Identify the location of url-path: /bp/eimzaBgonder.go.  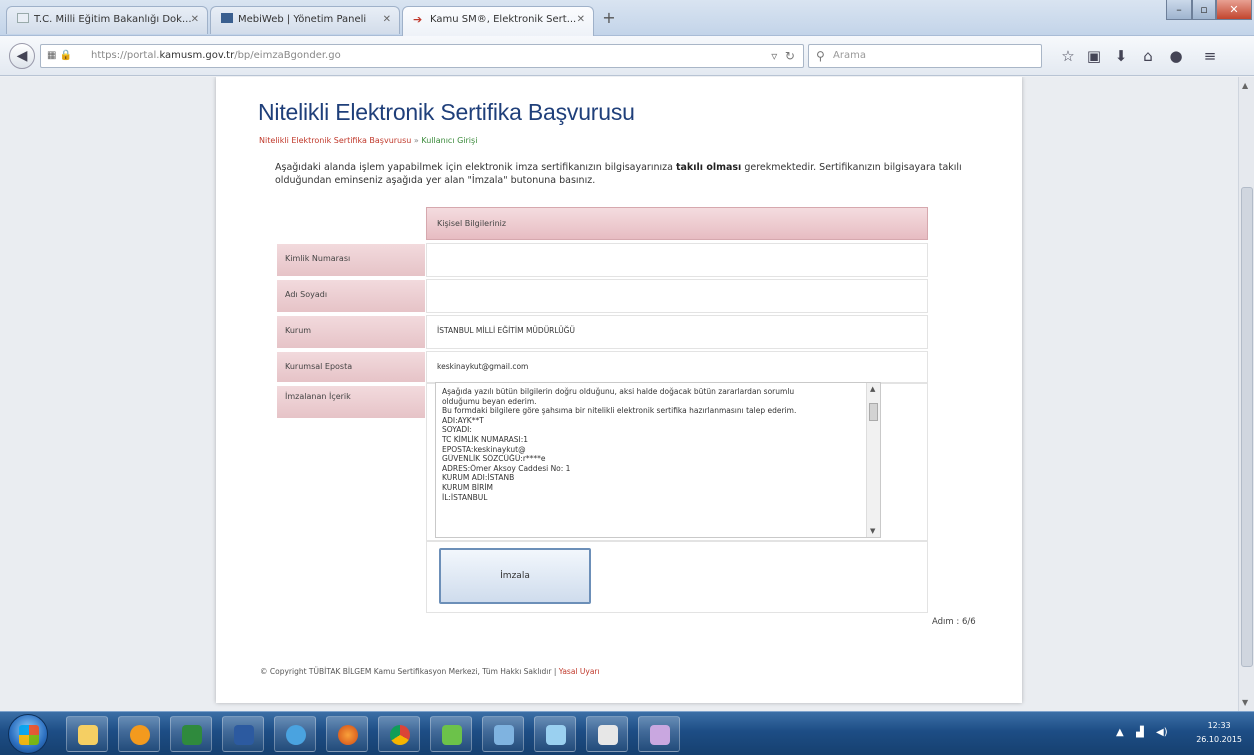
(287, 55).